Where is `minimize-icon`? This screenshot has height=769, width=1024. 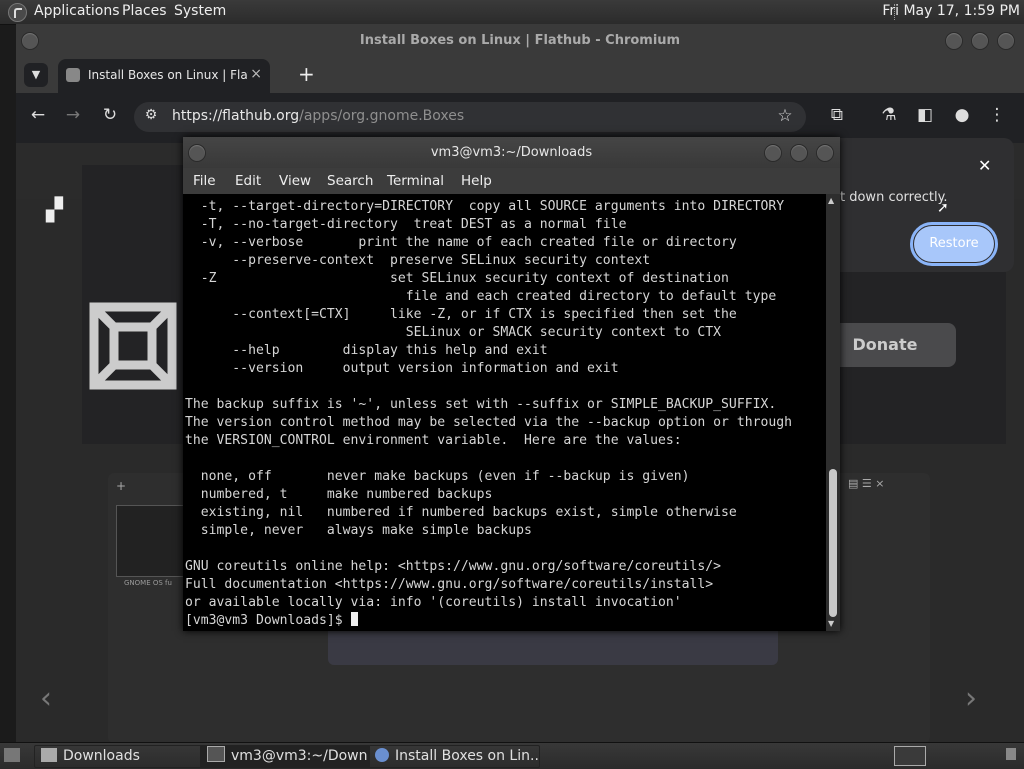
minimize-icon is located at coordinates (954, 41).